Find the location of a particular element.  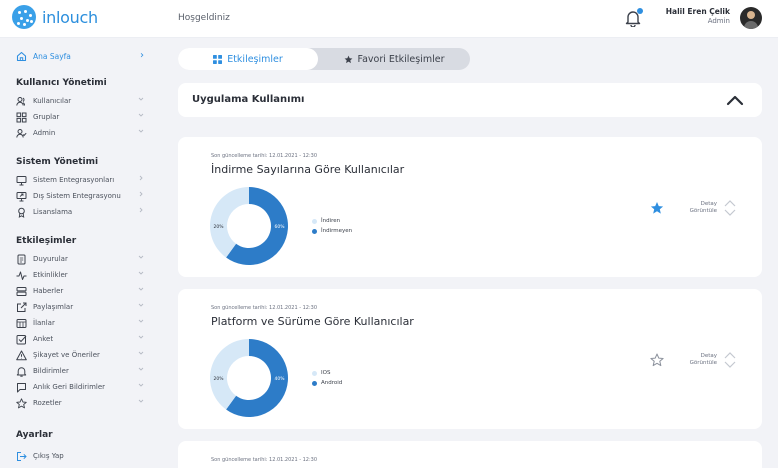

external-monitor-icon is located at coordinates (21, 196).